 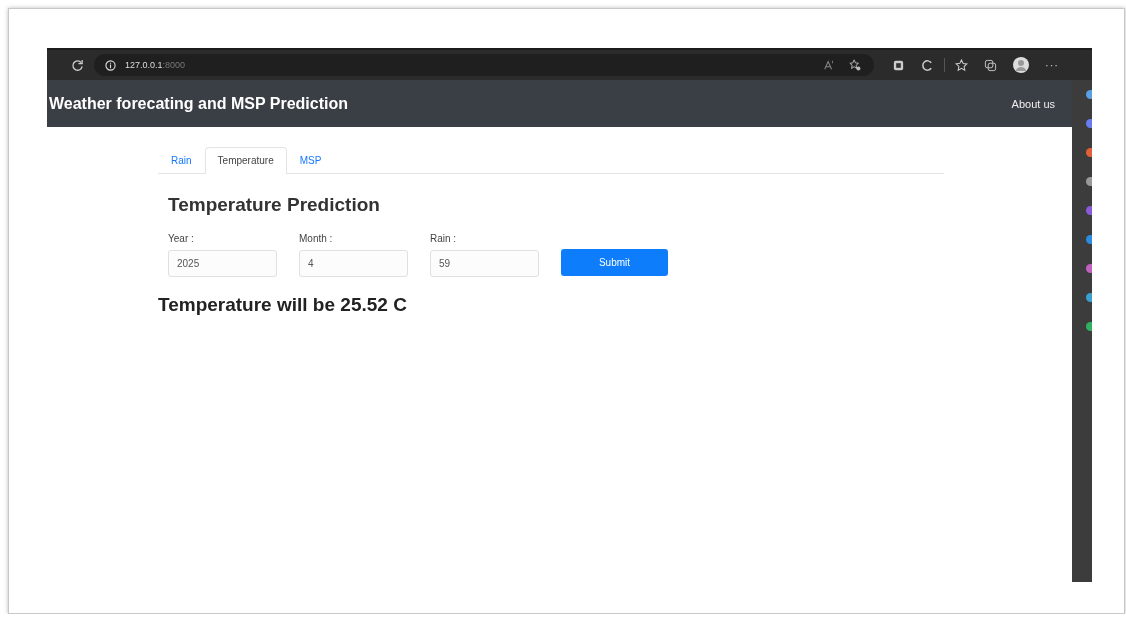 I want to click on reload-icon, so click(x=77, y=65).